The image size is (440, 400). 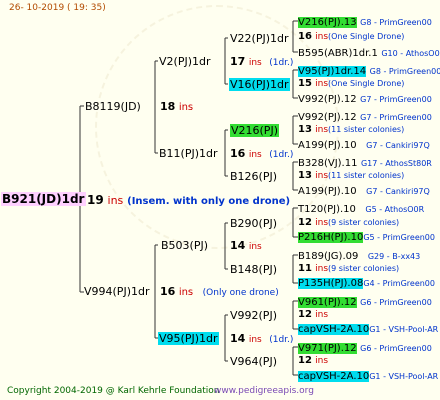 What do you see at coordinates (366, 237) in the screenshot?
I see `gen4-entry: P216H(PJ).10G5 - PrimGreen00` at bounding box center [366, 237].